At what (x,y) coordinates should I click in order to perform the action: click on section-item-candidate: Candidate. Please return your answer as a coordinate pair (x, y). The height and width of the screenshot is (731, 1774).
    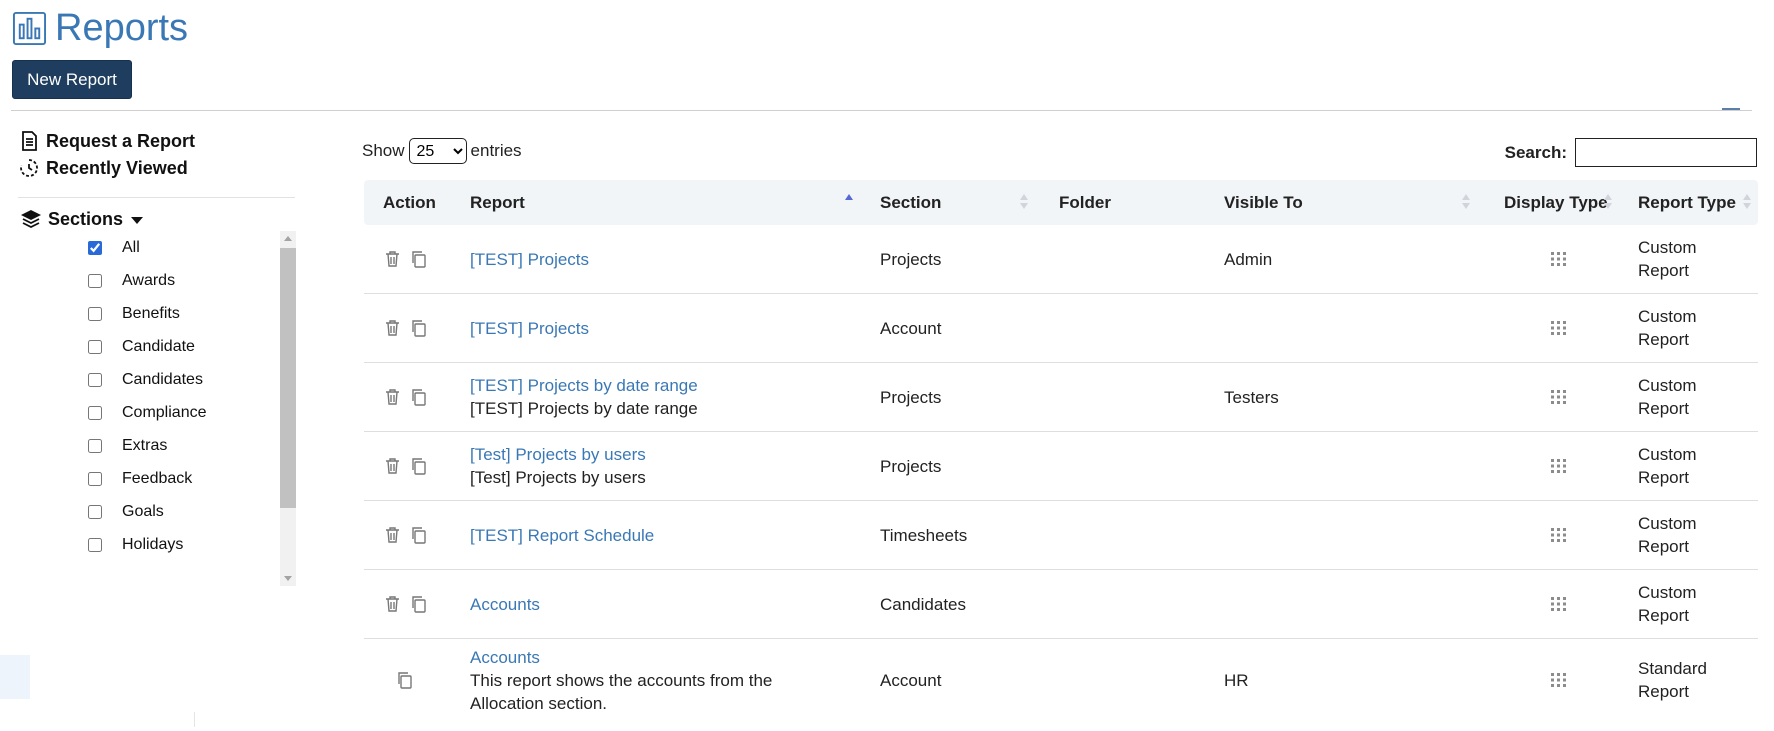
    Looking at the image, I should click on (140, 347).